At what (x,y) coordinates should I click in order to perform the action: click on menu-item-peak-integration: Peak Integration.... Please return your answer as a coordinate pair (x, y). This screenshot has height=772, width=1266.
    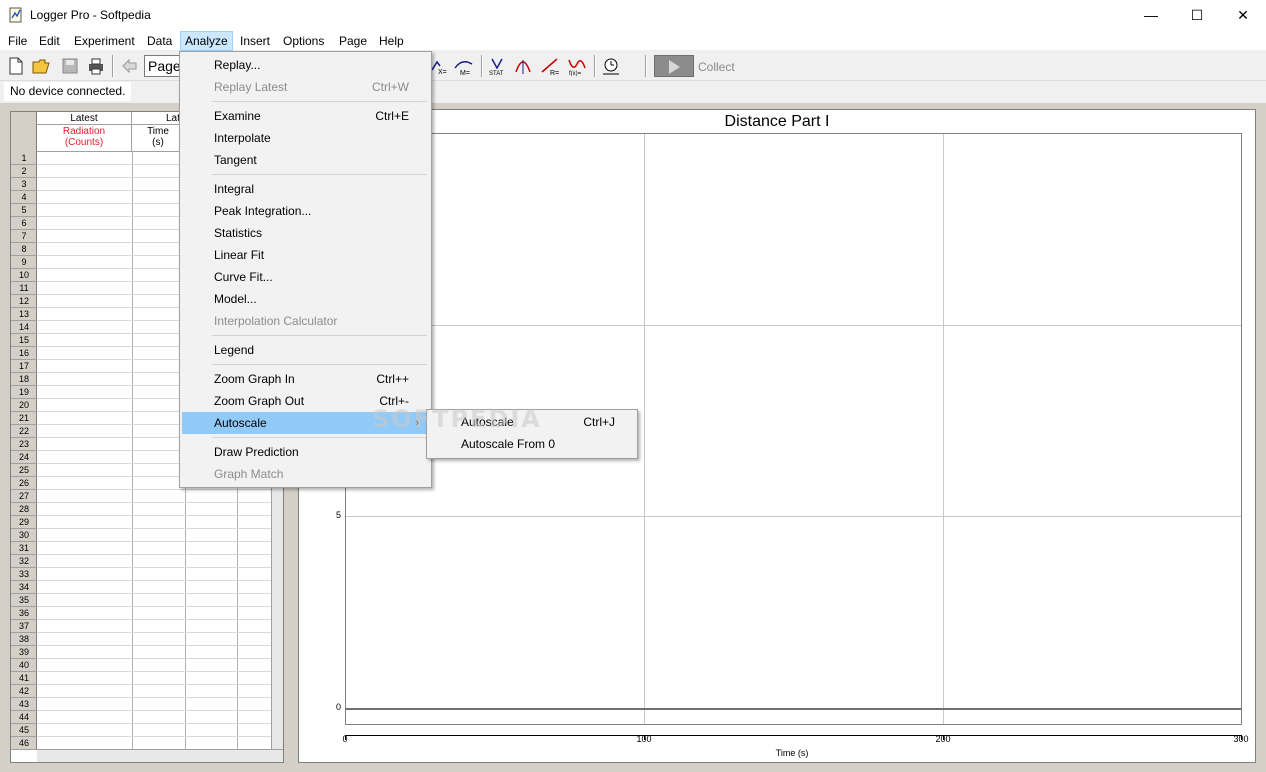
    Looking at the image, I should click on (305, 211).